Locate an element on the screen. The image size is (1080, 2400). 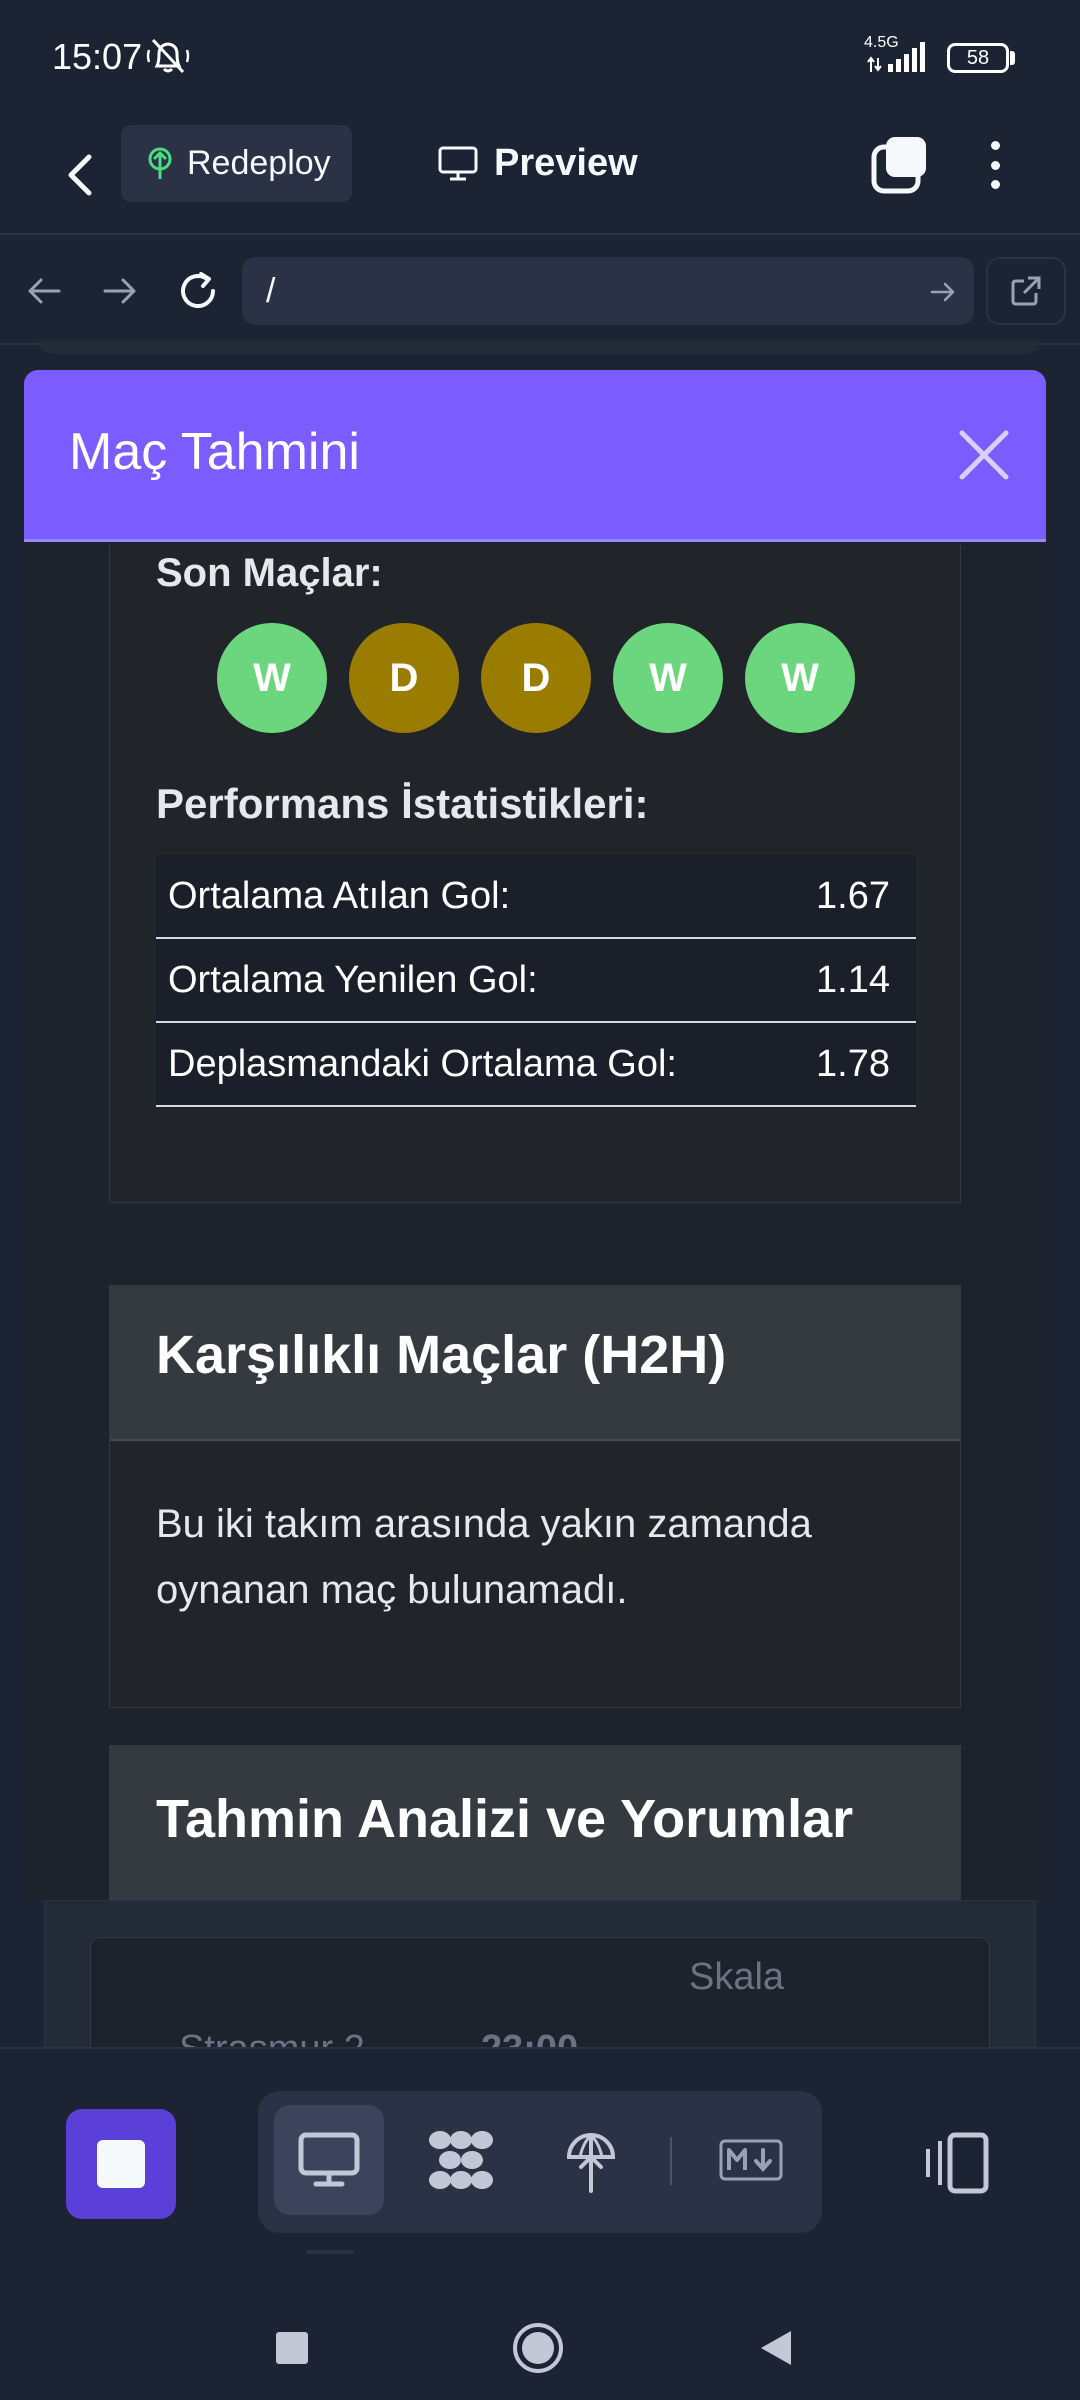
status-bar: 15:07 4.5G 58 is located at coordinates (540, 57).